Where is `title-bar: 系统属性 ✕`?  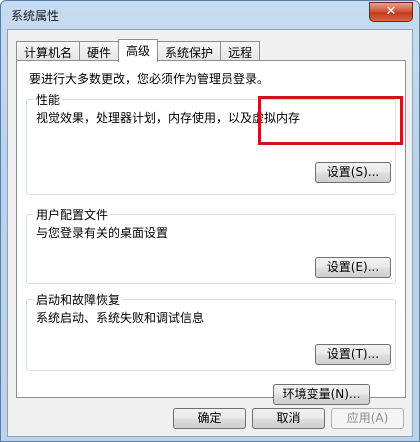 title-bar: 系统属性 ✕ is located at coordinates (210, 15).